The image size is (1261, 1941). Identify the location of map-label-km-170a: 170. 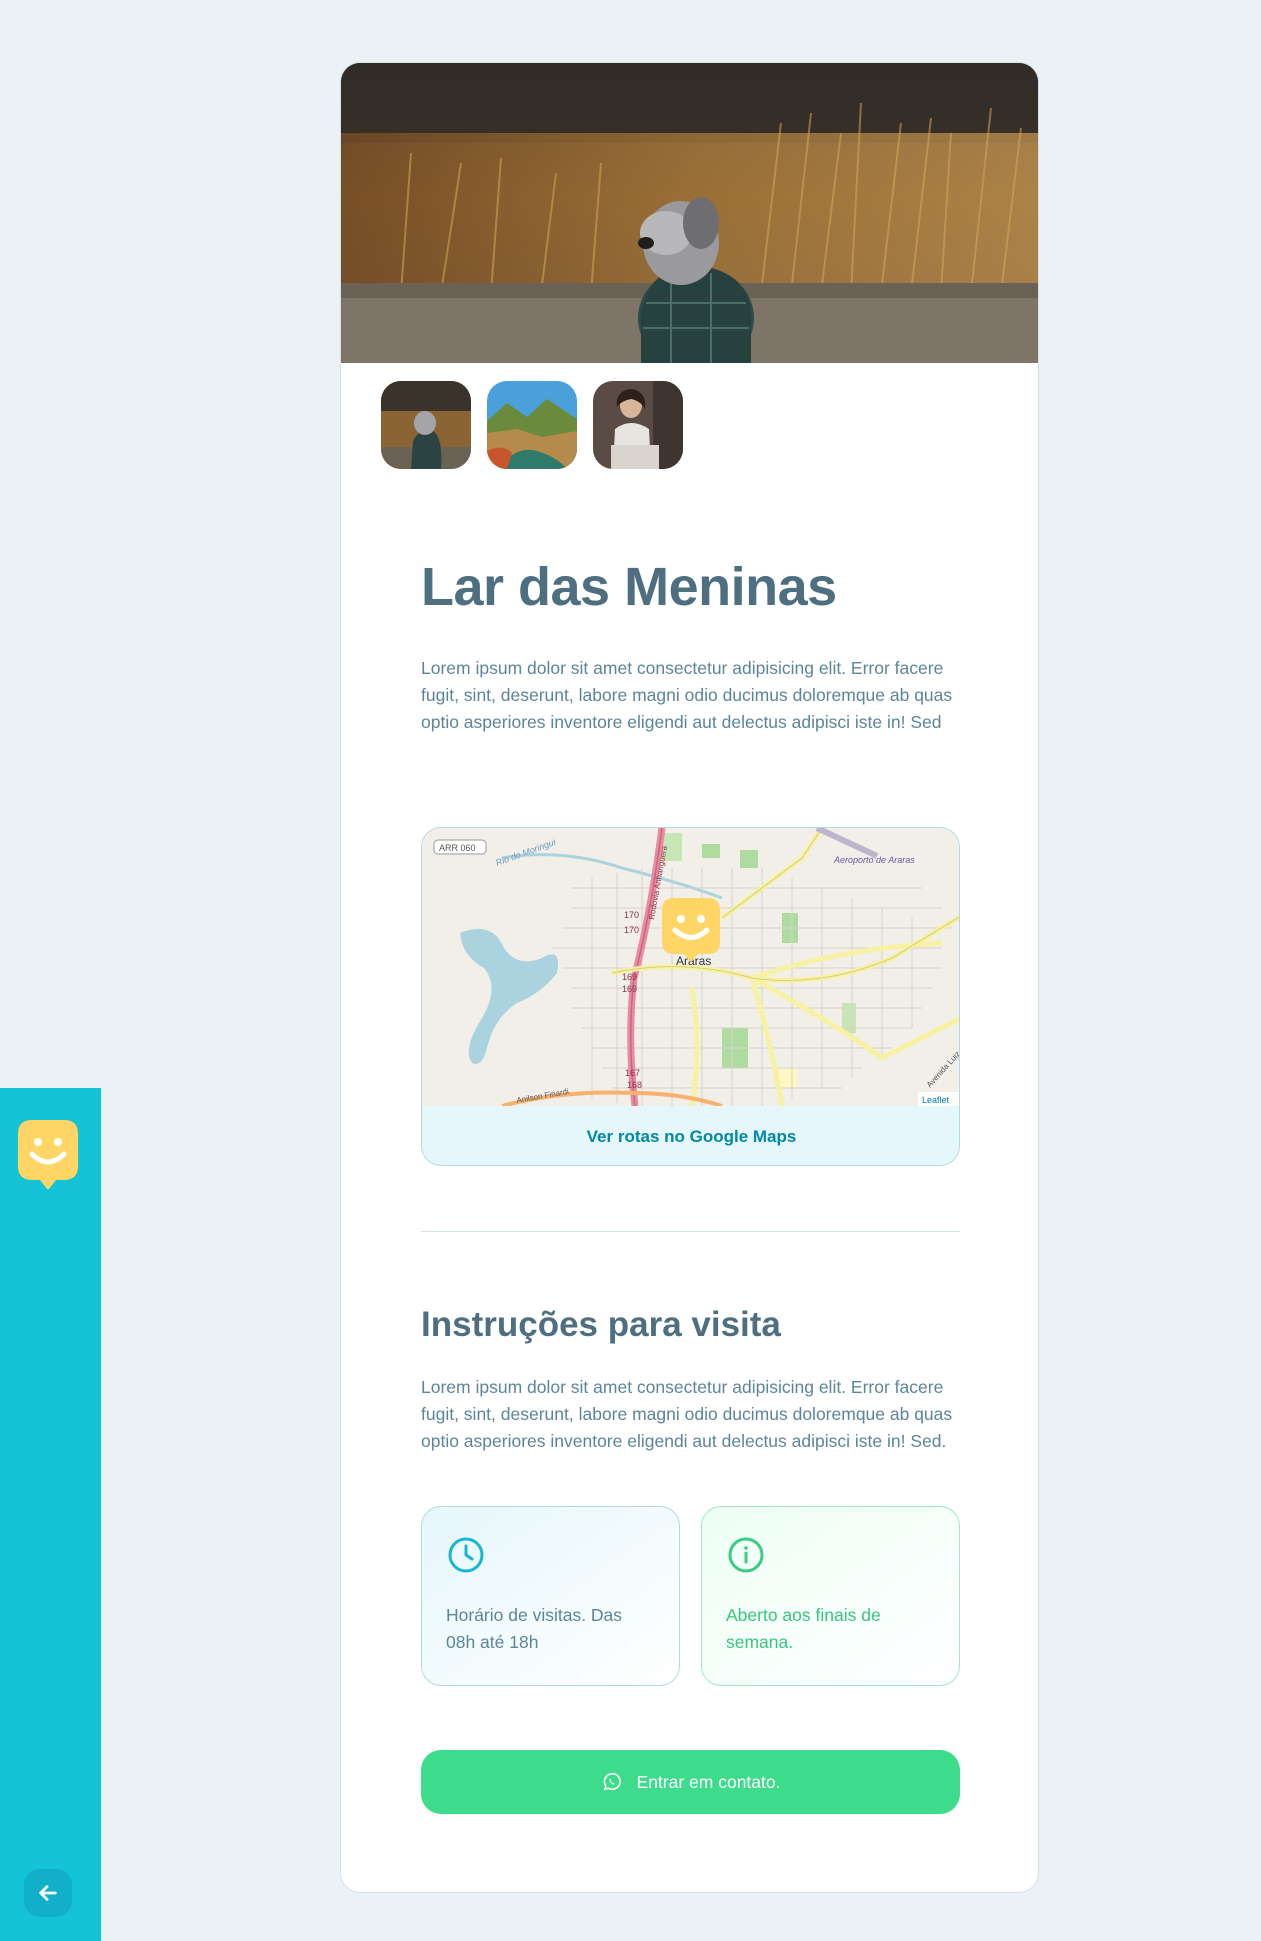
(631, 915).